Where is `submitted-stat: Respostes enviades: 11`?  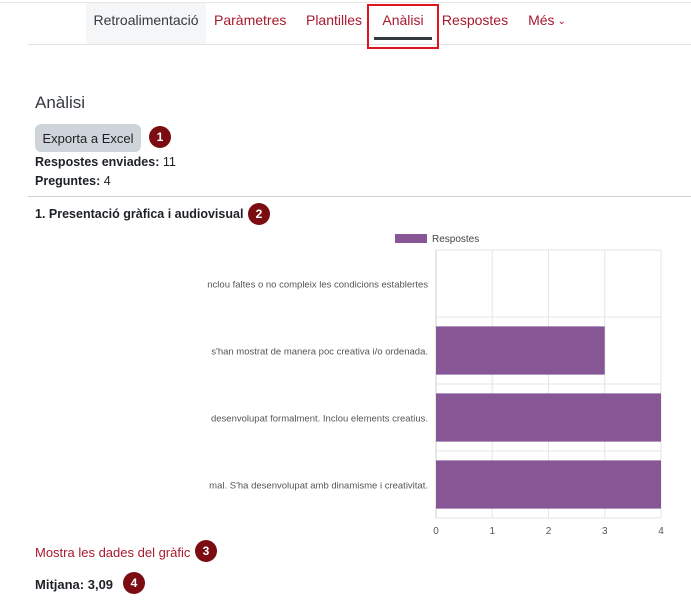
submitted-stat: Respostes enviades: 11 is located at coordinates (105, 162).